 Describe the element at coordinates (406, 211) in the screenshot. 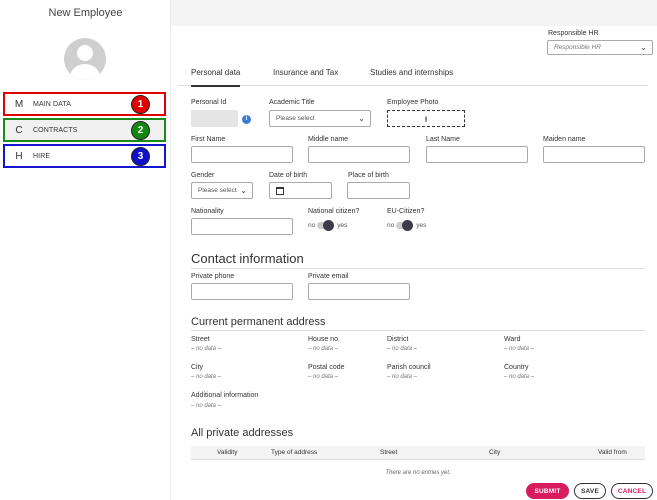

I see `eu-citizen-label: EU-Citizen?` at that location.